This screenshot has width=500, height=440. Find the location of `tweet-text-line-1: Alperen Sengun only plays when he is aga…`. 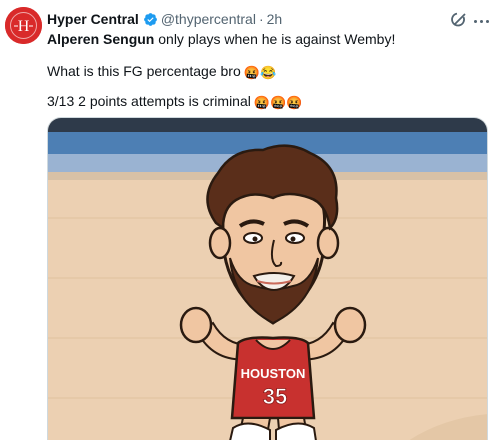

tweet-text-line-1: Alperen Sengun only plays when he is aga… is located at coordinates (221, 39).